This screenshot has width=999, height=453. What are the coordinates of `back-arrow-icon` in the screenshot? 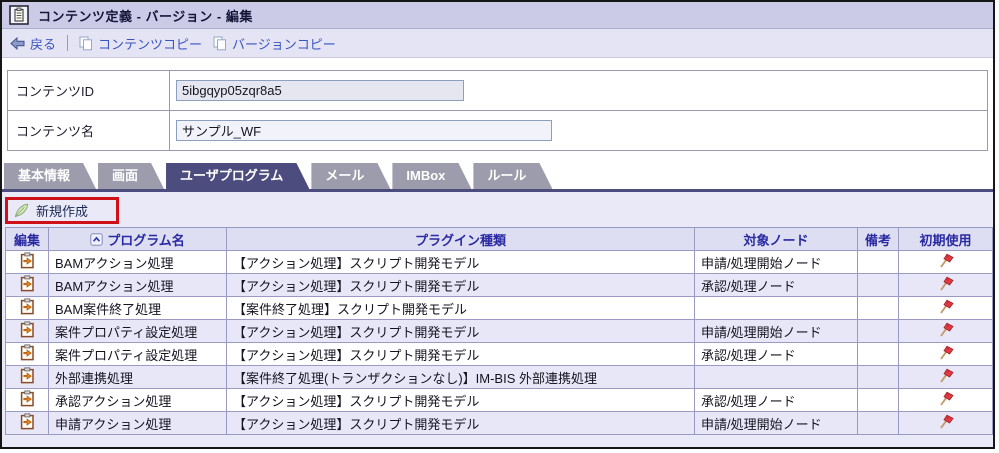 It's located at (17, 43).